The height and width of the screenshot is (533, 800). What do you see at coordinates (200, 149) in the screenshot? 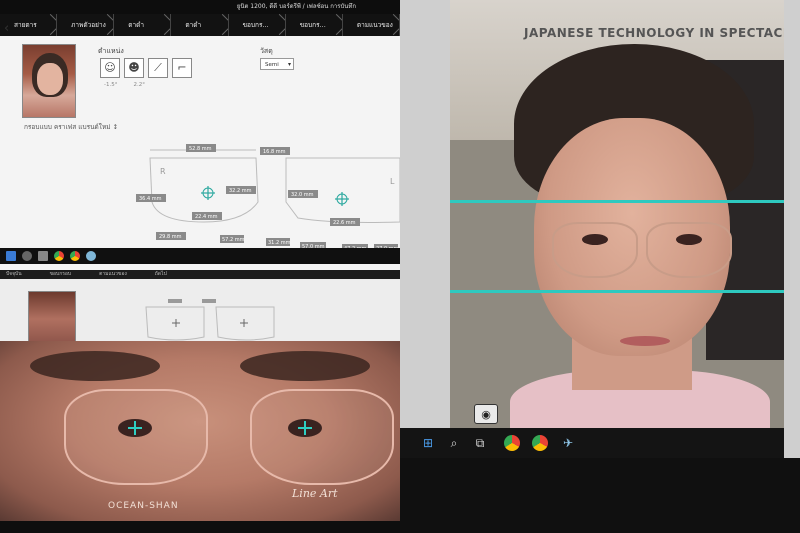
I see `width-left-value: 52.8 mm` at bounding box center [200, 149].